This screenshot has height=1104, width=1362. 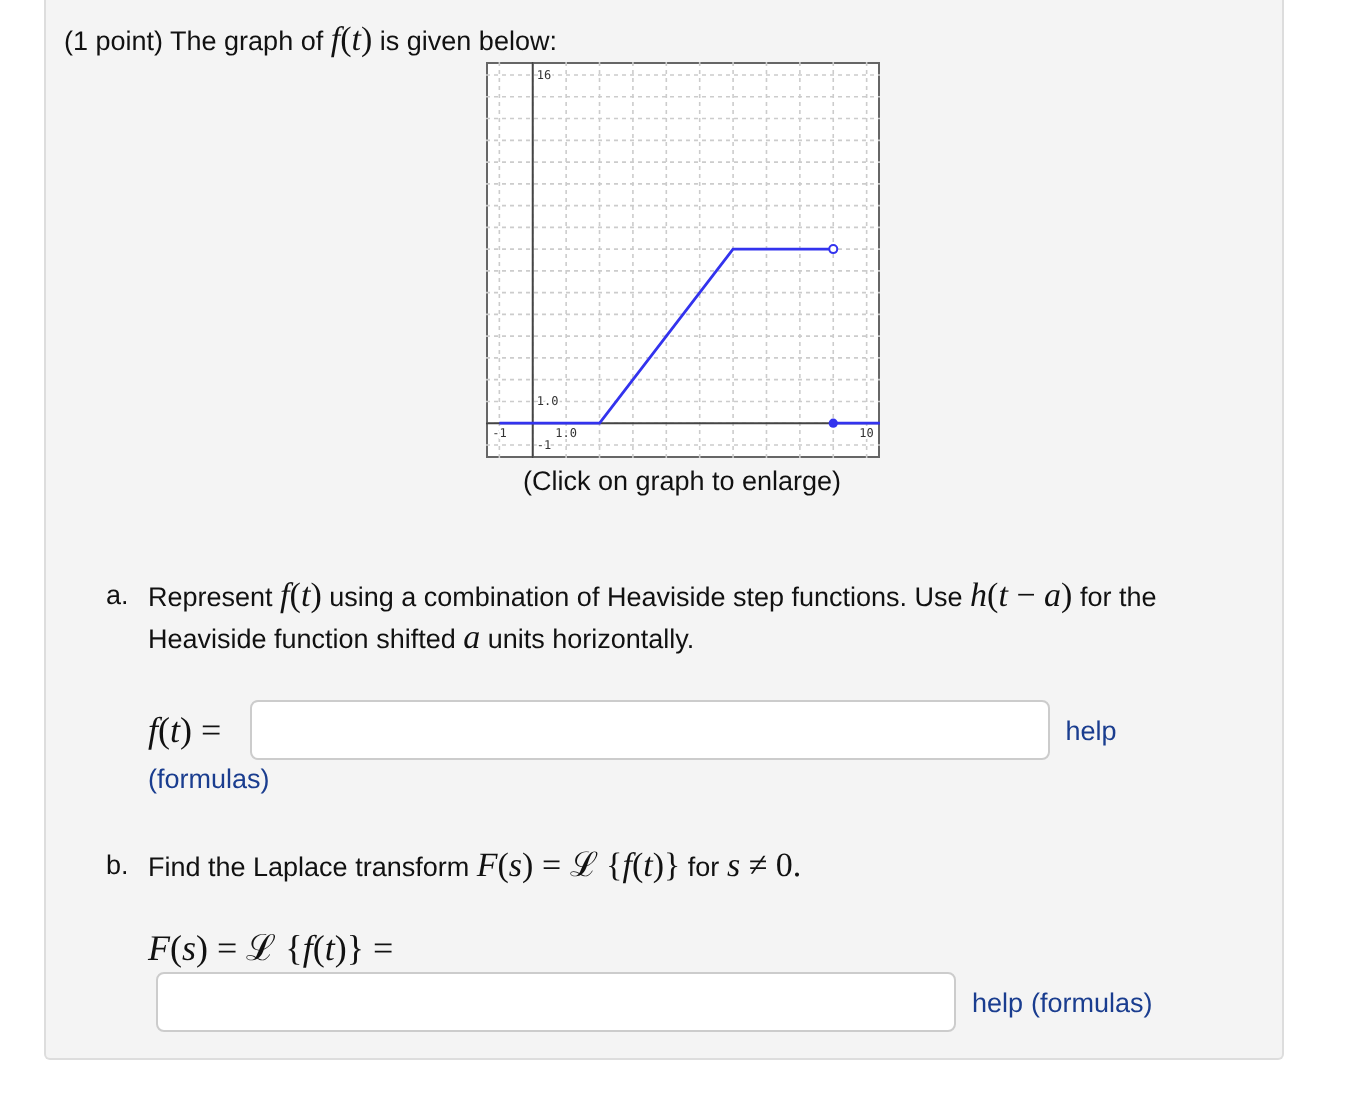 I want to click on part-marker: a., so click(x=117, y=596).